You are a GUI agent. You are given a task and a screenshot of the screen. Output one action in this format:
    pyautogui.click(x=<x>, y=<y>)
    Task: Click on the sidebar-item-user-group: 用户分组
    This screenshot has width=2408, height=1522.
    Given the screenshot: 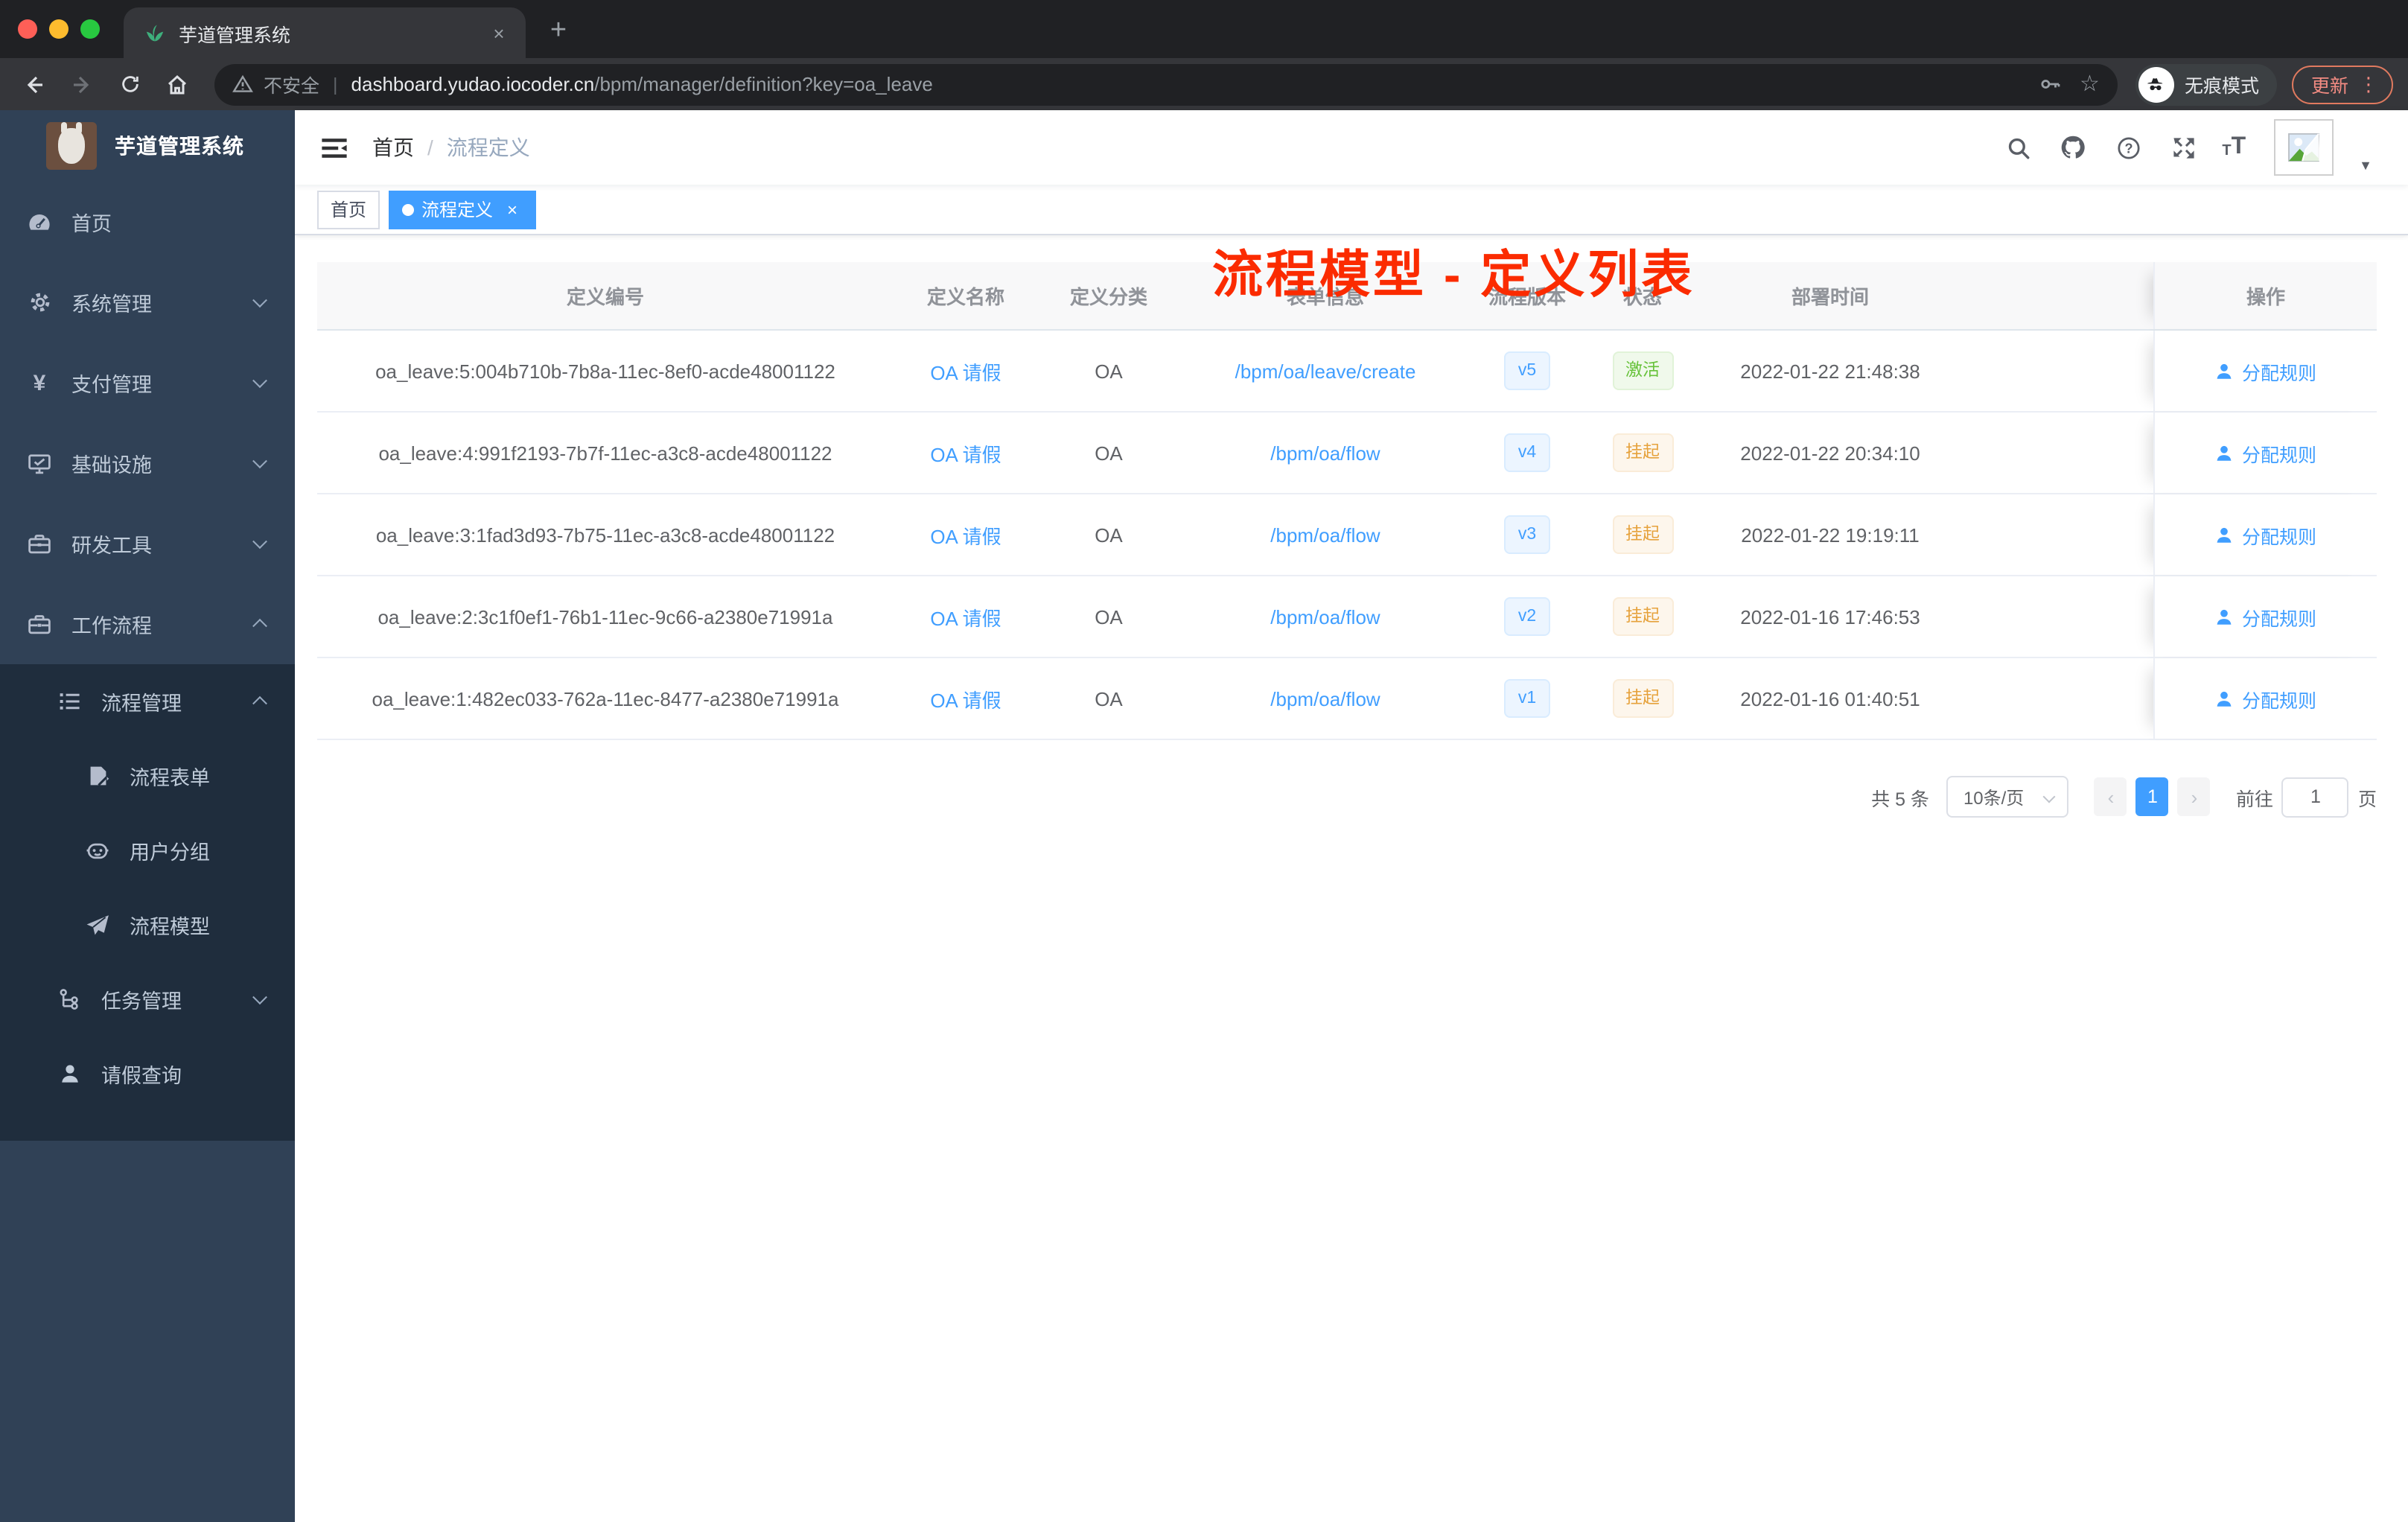 What is the action you would take?
    pyautogui.click(x=147, y=850)
    